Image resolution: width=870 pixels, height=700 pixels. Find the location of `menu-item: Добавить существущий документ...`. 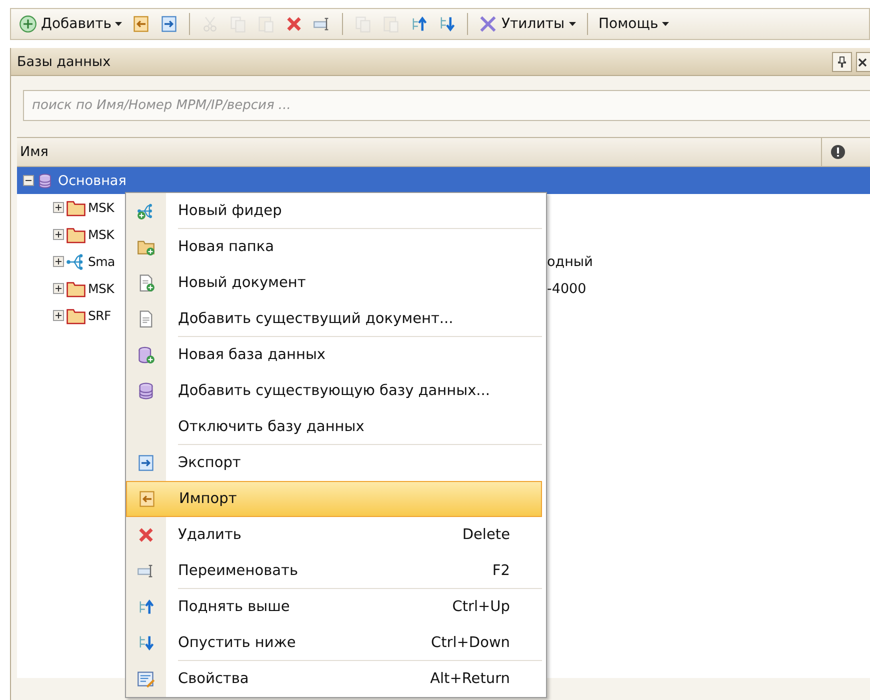

menu-item: Добавить существущий документ... is located at coordinates (336, 319).